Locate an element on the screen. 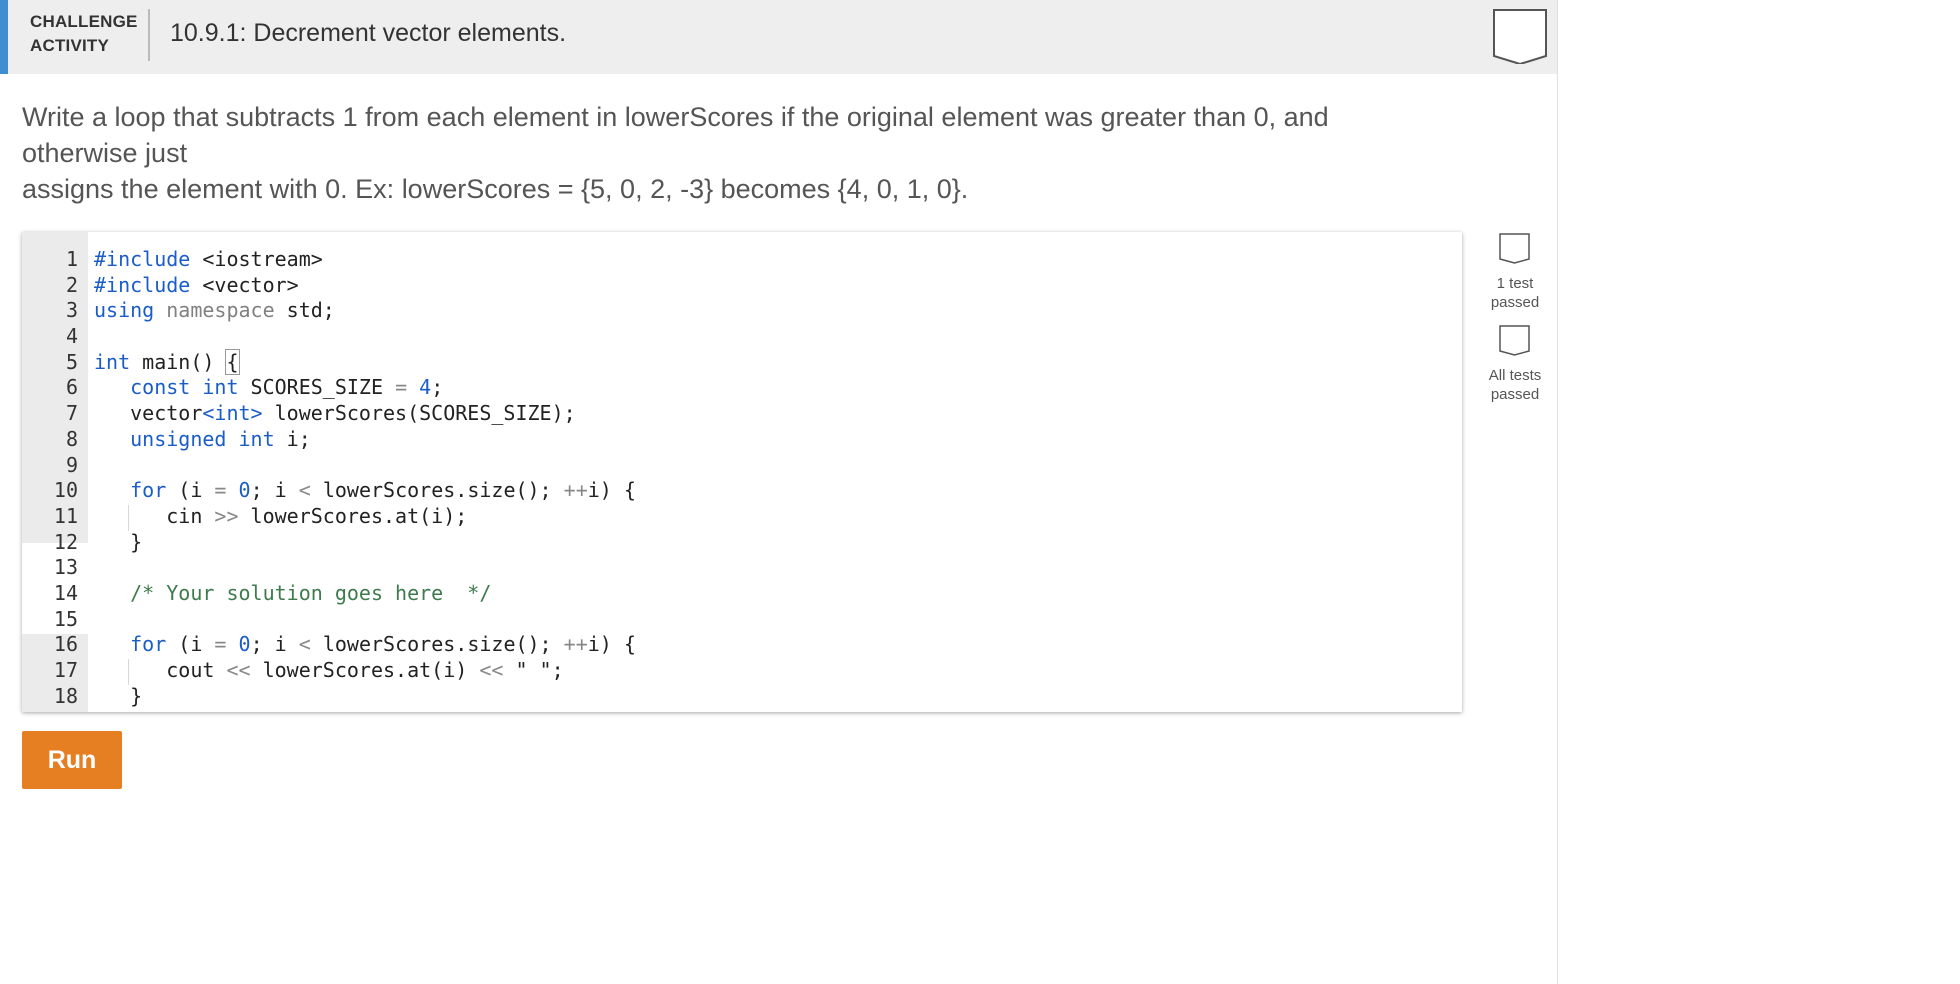 This screenshot has width=1960, height=984. line-number: 11 is located at coordinates (65, 515).